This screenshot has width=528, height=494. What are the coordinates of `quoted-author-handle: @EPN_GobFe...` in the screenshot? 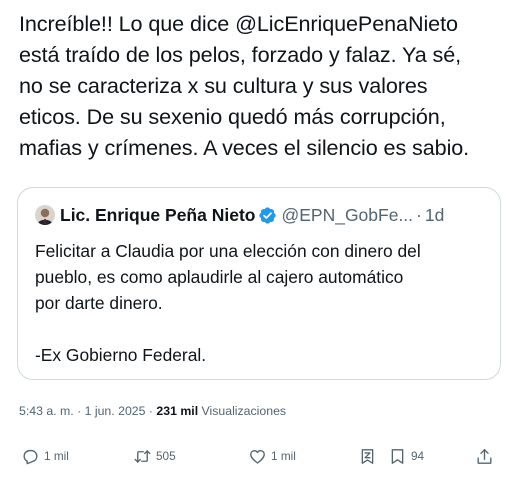 It's located at (347, 215).